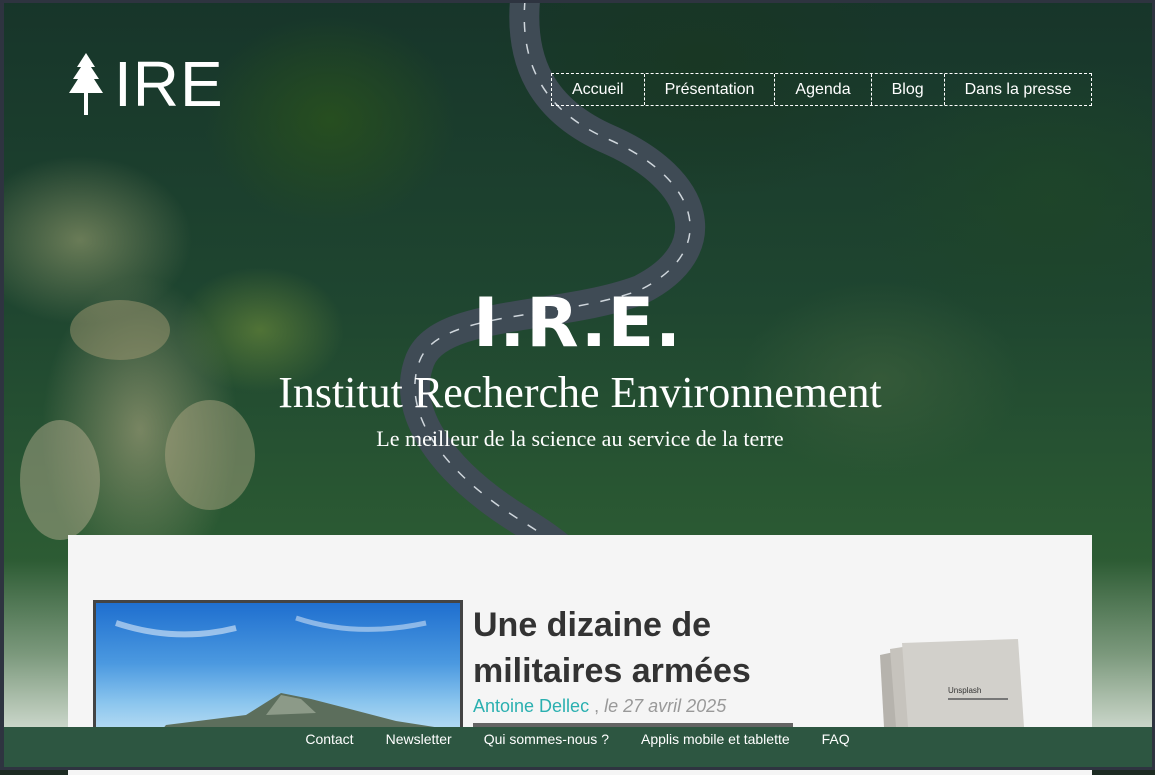 The image size is (1155, 775). I want to click on hero-title: I.R.E., so click(577, 323).